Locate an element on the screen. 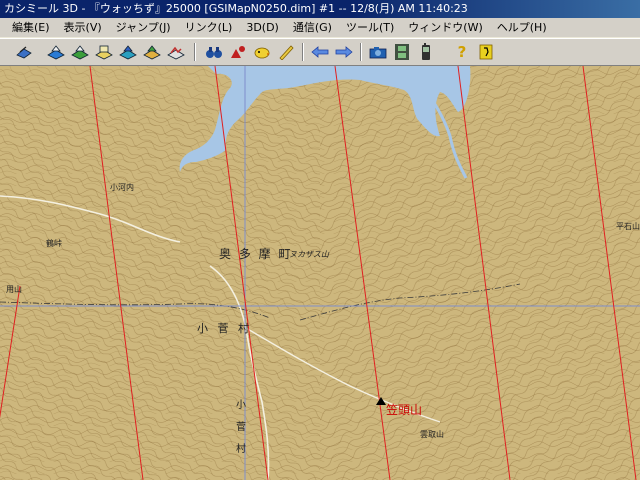 This screenshot has height=480, width=640. place-name: 小河内 is located at coordinates (122, 187).